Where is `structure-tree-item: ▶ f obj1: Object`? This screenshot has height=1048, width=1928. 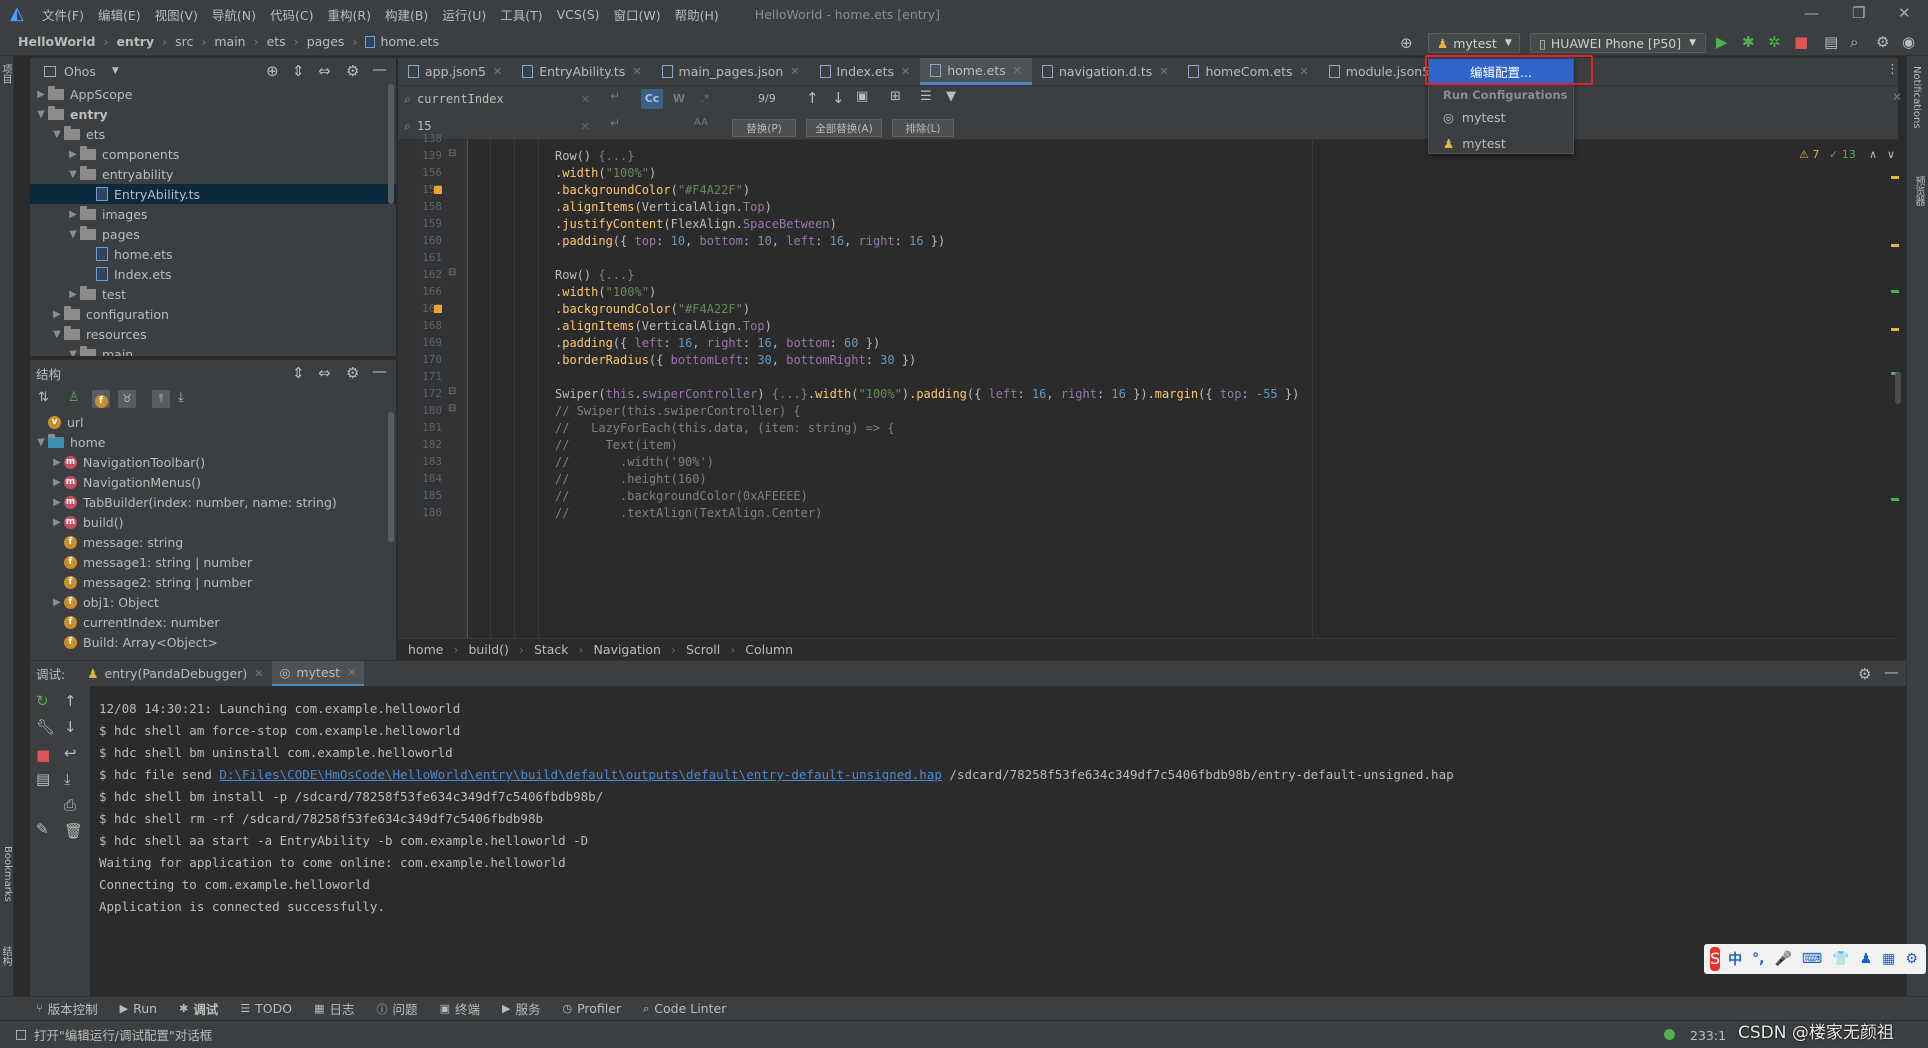 structure-tree-item: ▶ f obj1: Object is located at coordinates (213, 602).